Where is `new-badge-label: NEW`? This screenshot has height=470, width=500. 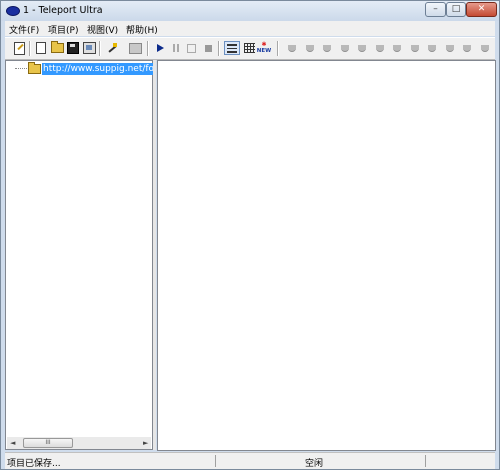
new-badge-label: NEW is located at coordinates (264, 51).